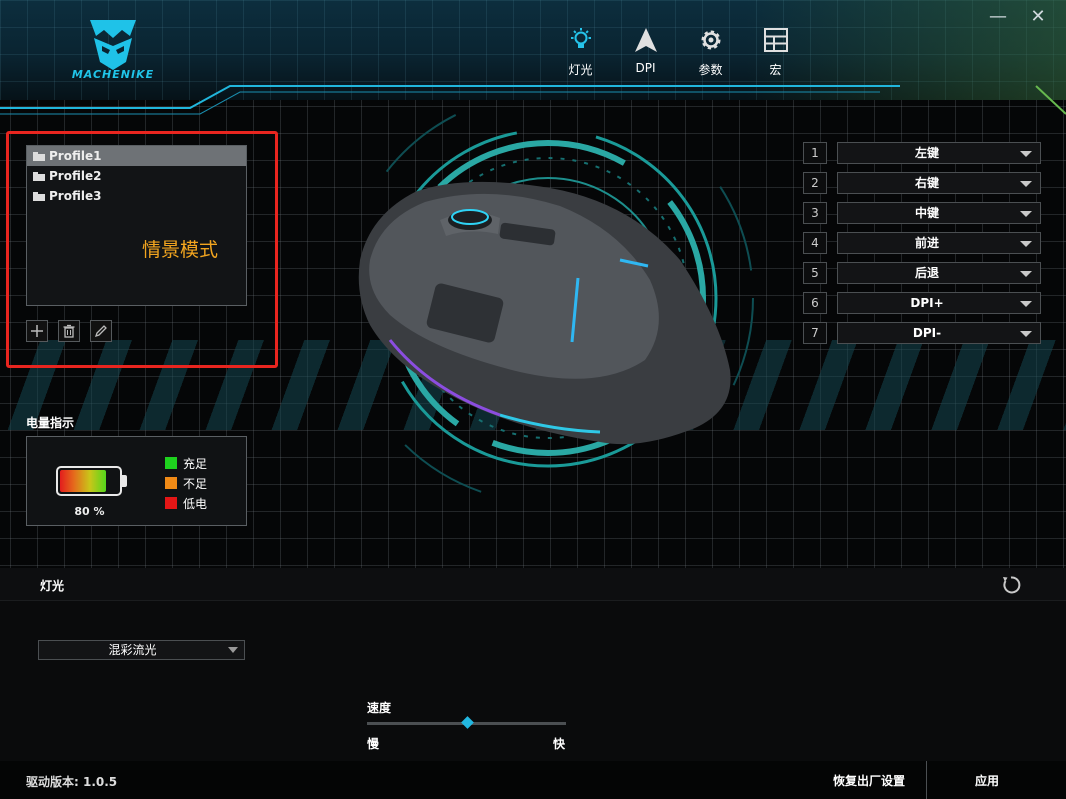 The width and height of the screenshot is (1066, 799). I want to click on lighting-header: 灯光, so click(533, 584).